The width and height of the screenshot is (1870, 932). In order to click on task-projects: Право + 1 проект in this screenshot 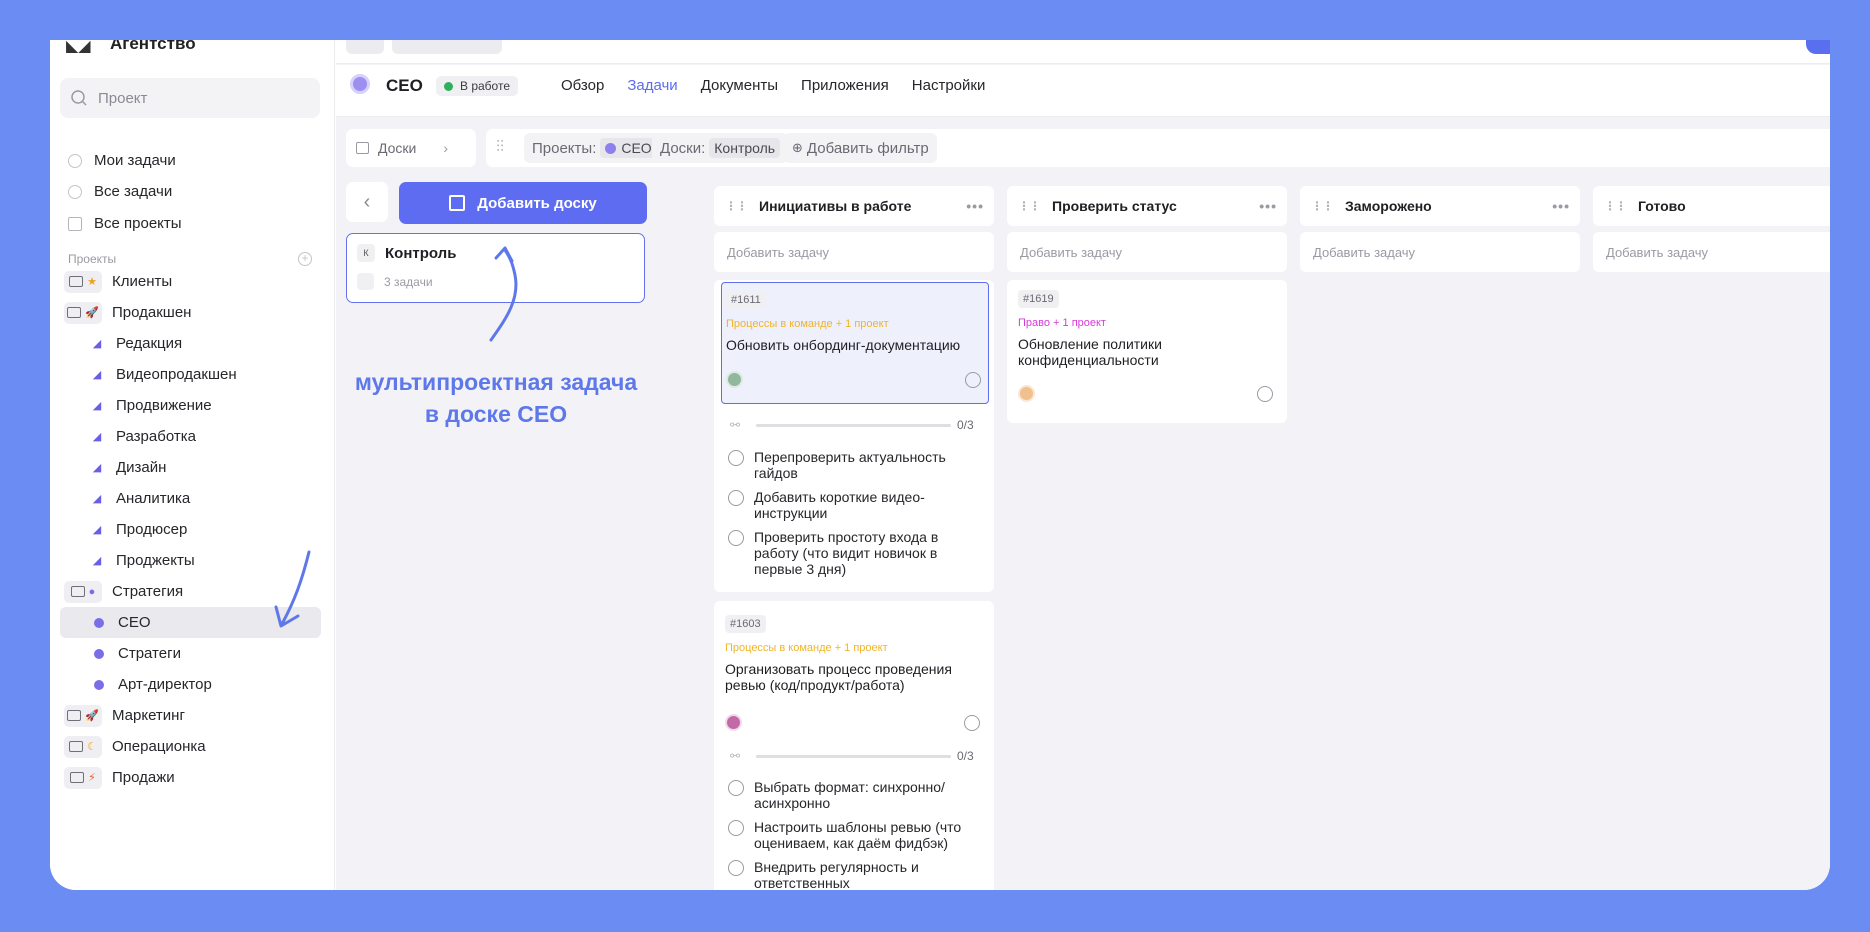, I will do `click(1062, 323)`.